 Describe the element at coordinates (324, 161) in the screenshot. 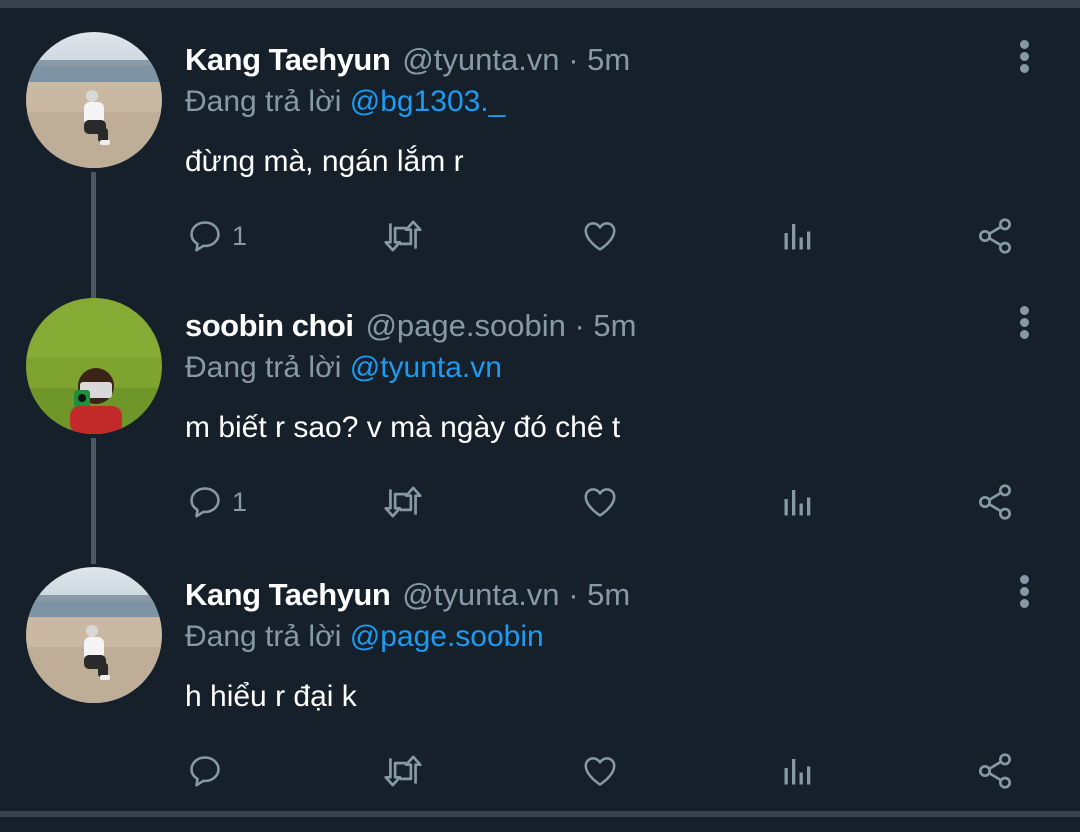

I see `tweet-text: đừng mà, ngán lắm r` at that location.